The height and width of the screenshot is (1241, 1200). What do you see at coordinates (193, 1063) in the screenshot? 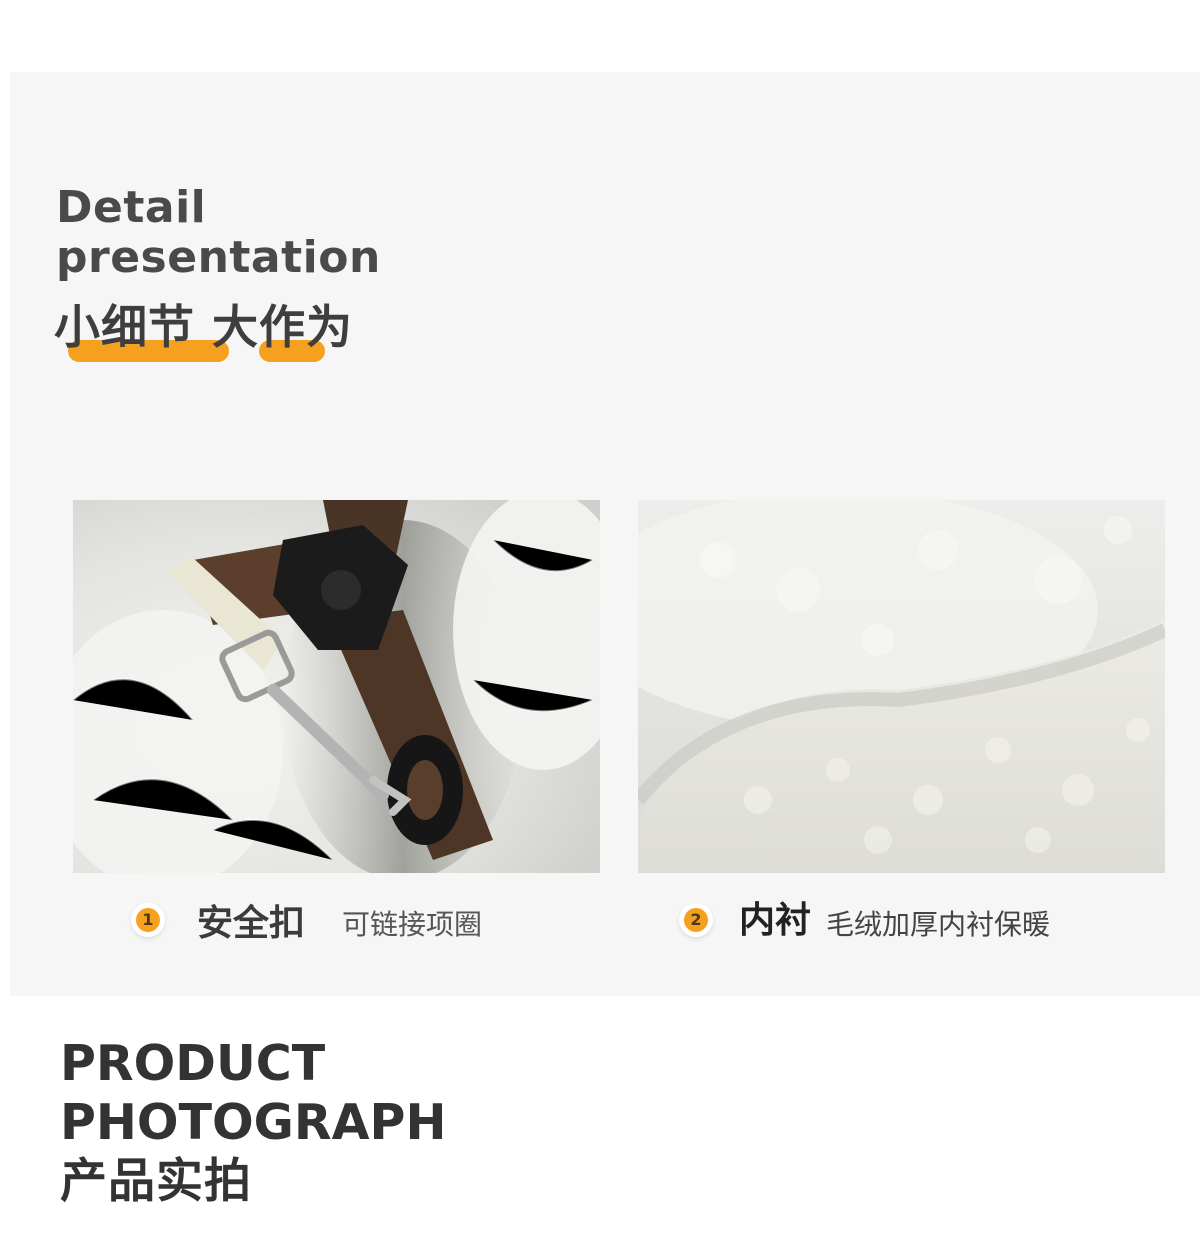
I see `product-photo-title-line1: PRODUCT` at bounding box center [193, 1063].